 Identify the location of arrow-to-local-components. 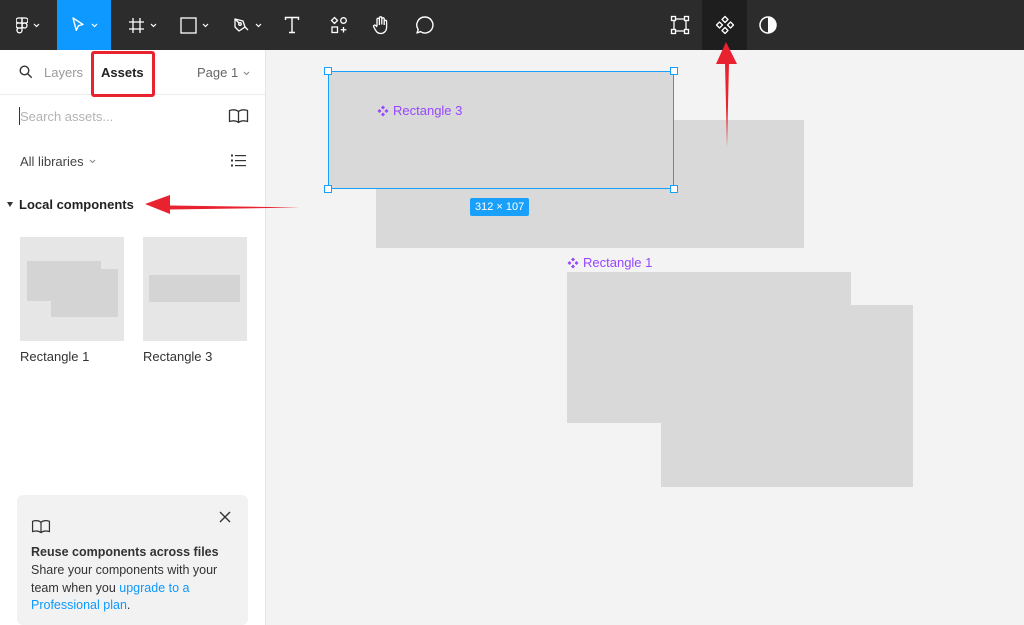
(222, 204).